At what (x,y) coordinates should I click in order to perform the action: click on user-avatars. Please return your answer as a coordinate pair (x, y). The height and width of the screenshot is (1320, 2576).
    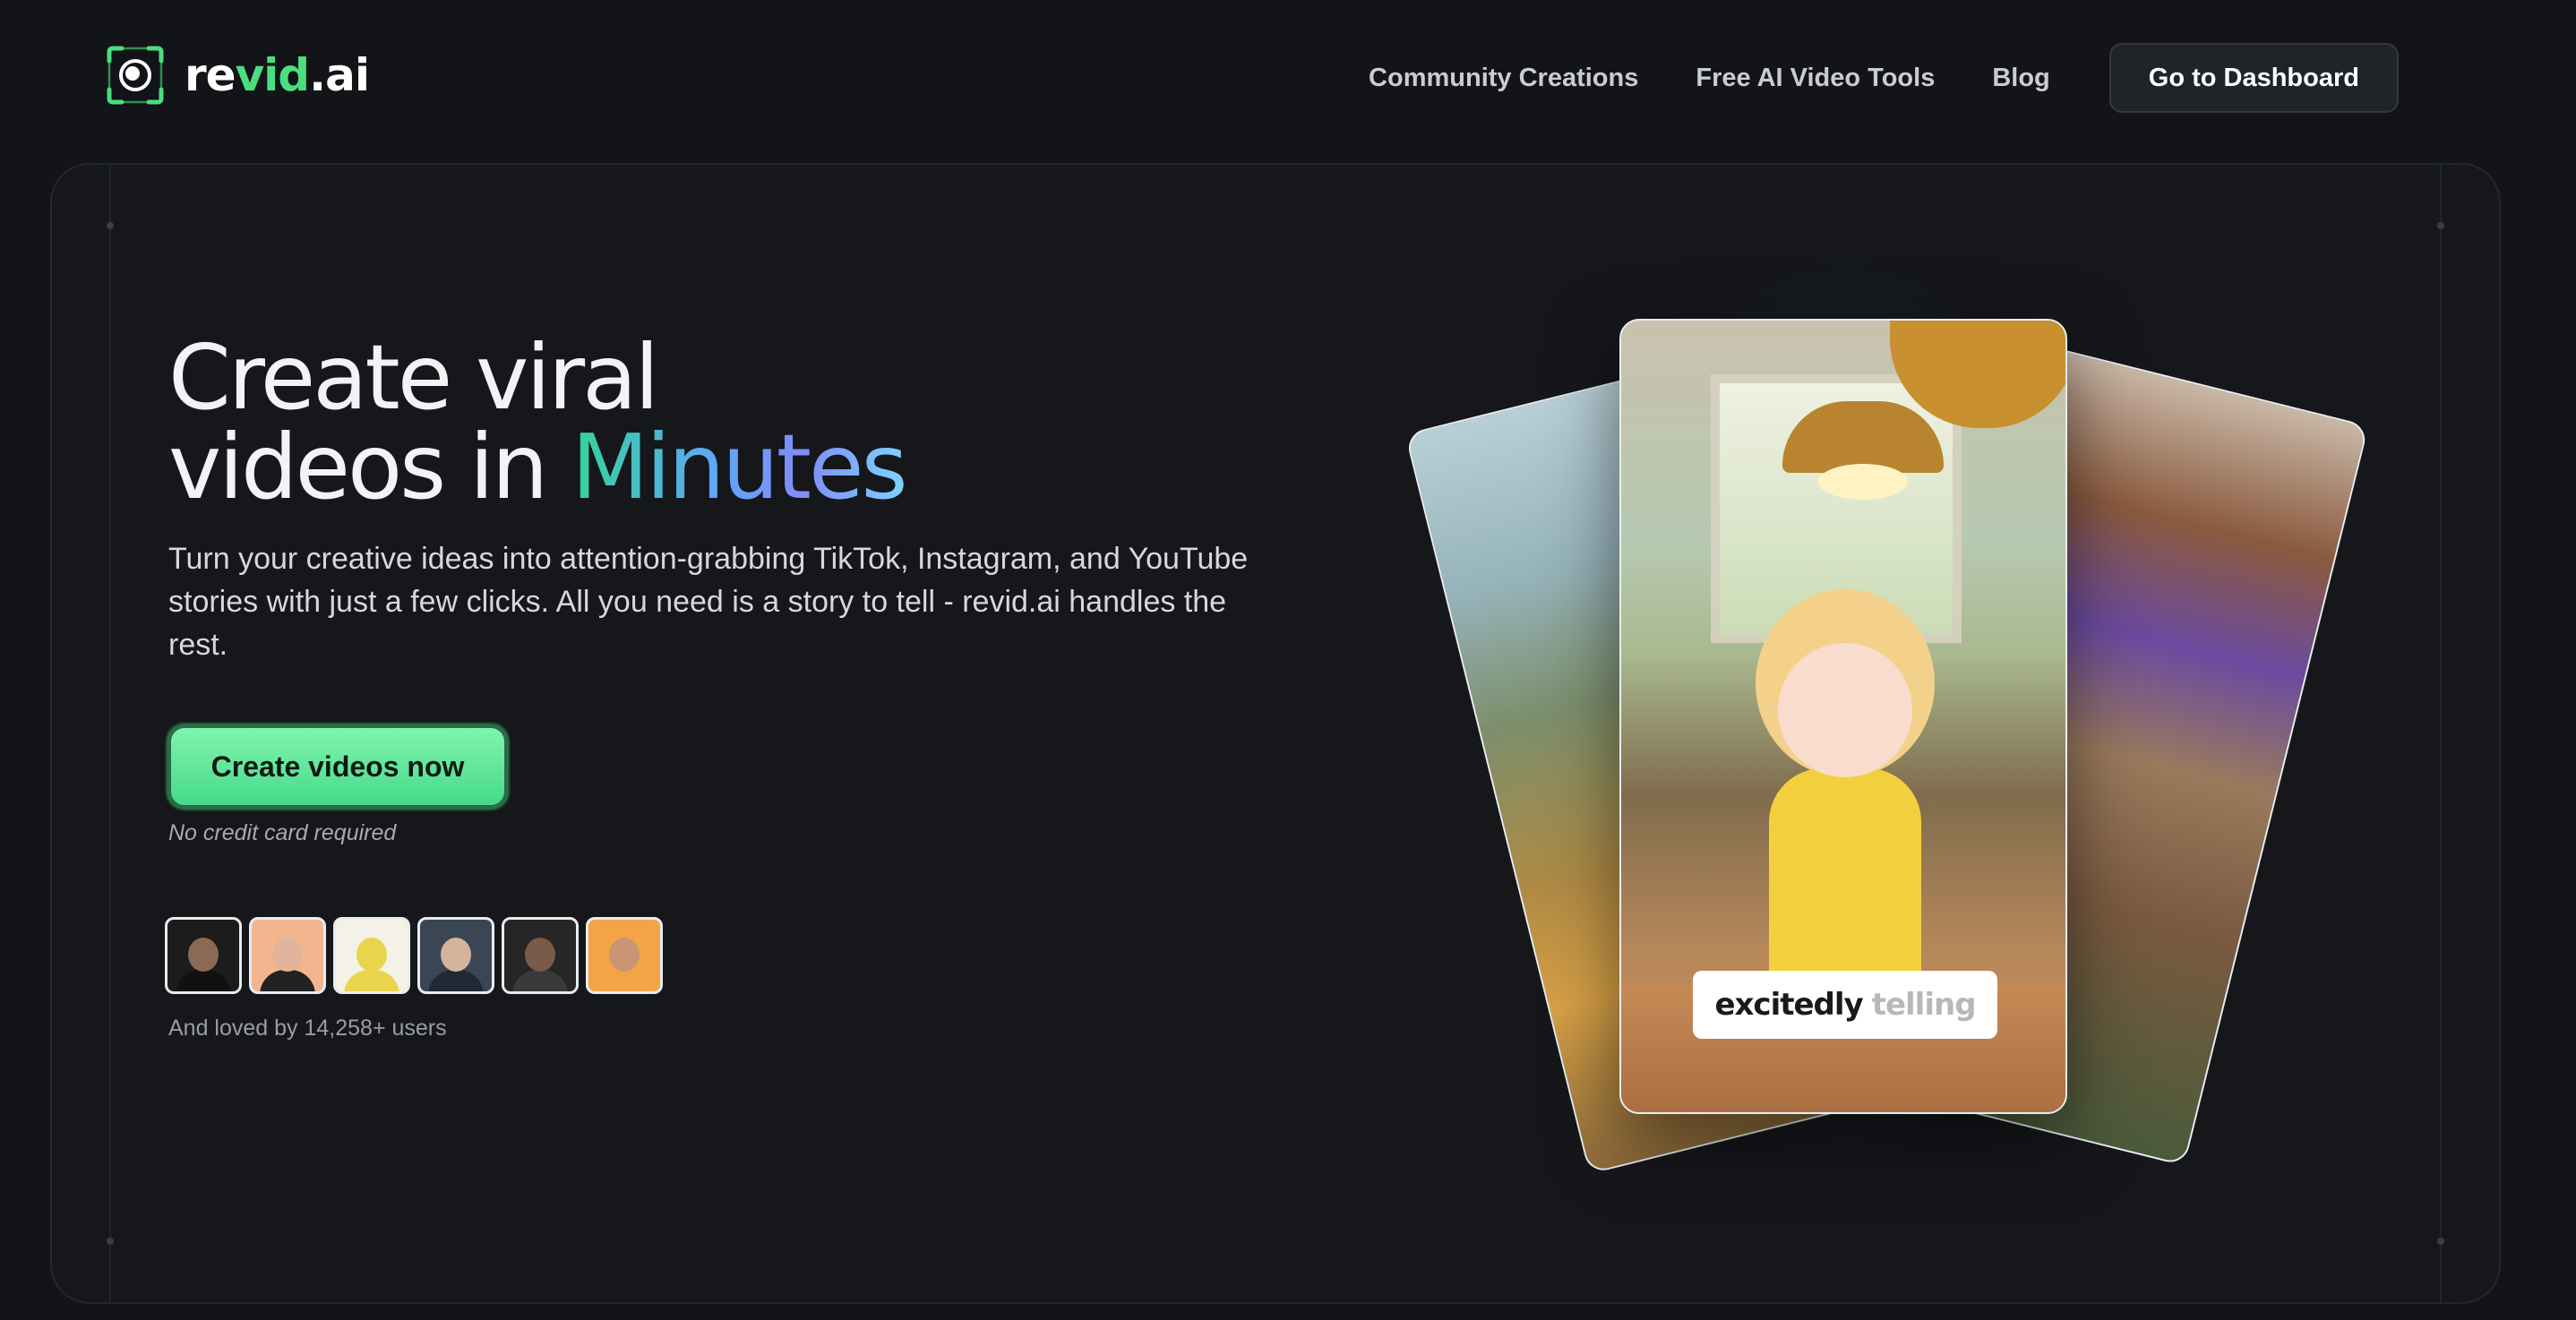
    Looking at the image, I should click on (414, 956).